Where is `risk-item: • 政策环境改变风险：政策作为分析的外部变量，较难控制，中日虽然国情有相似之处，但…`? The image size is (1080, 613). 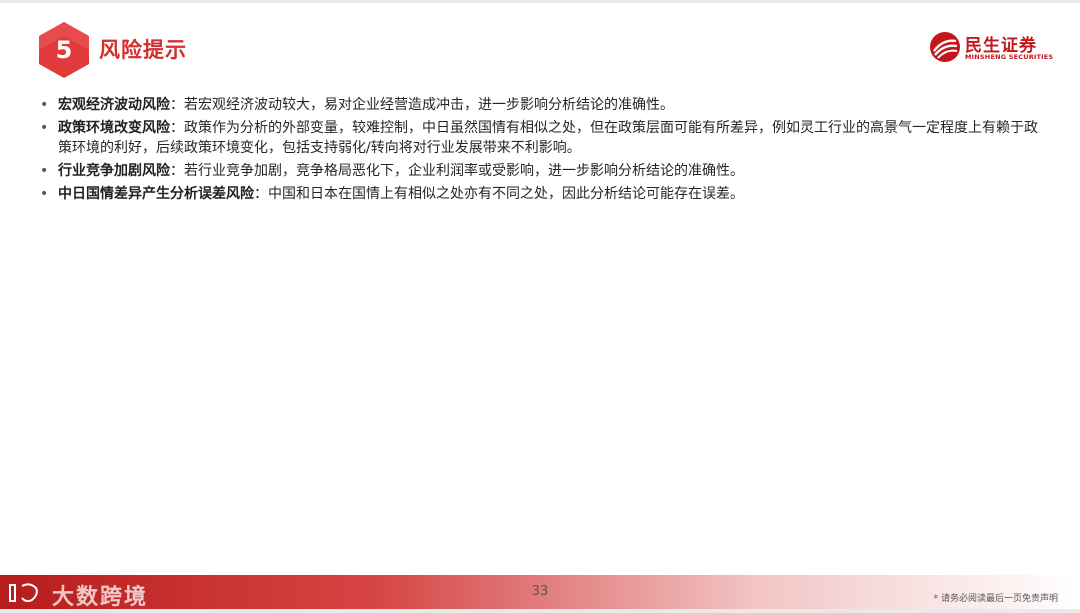
risk-item: • 政策环境改变风险：政策作为分析的外部变量，较难控制，中日虽然国情有相似之处，但… is located at coordinates (545, 138).